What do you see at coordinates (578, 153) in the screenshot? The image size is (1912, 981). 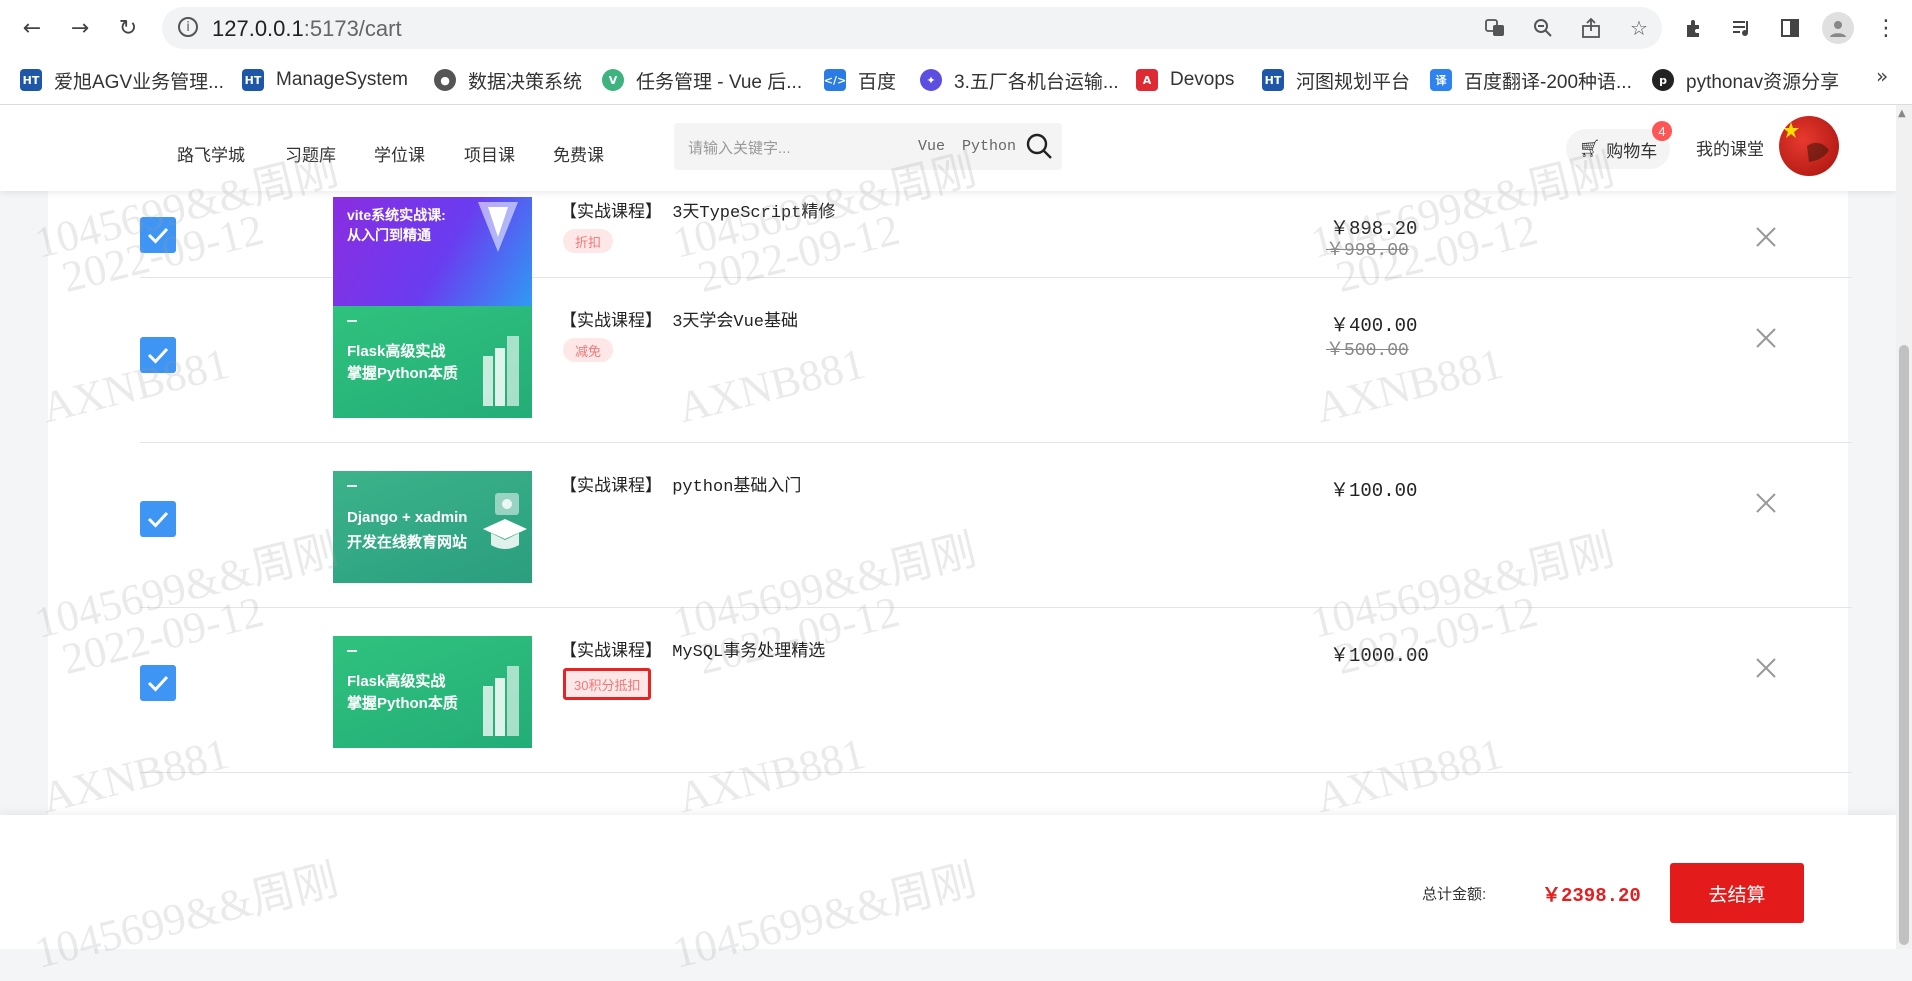 I see `nav-item-free: 免费课` at bounding box center [578, 153].